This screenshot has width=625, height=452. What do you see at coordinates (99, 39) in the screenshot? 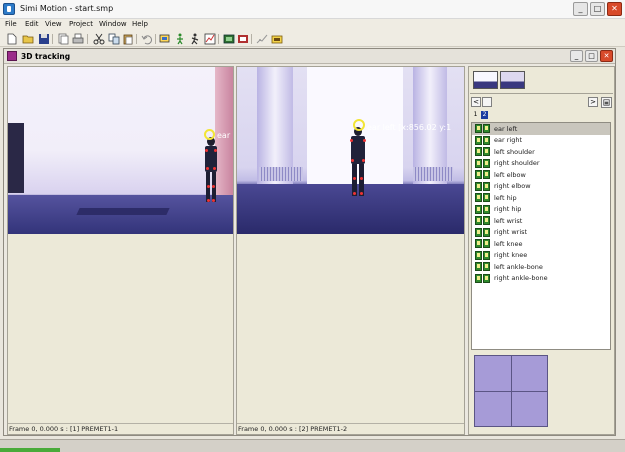
I see `cut-icon` at bounding box center [99, 39].